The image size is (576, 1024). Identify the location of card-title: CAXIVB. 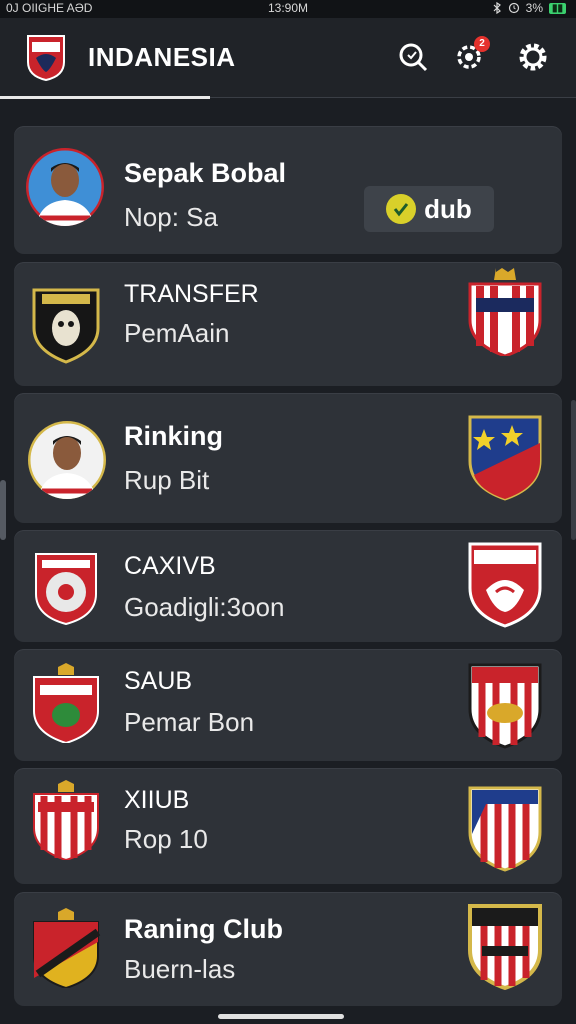
(170, 566).